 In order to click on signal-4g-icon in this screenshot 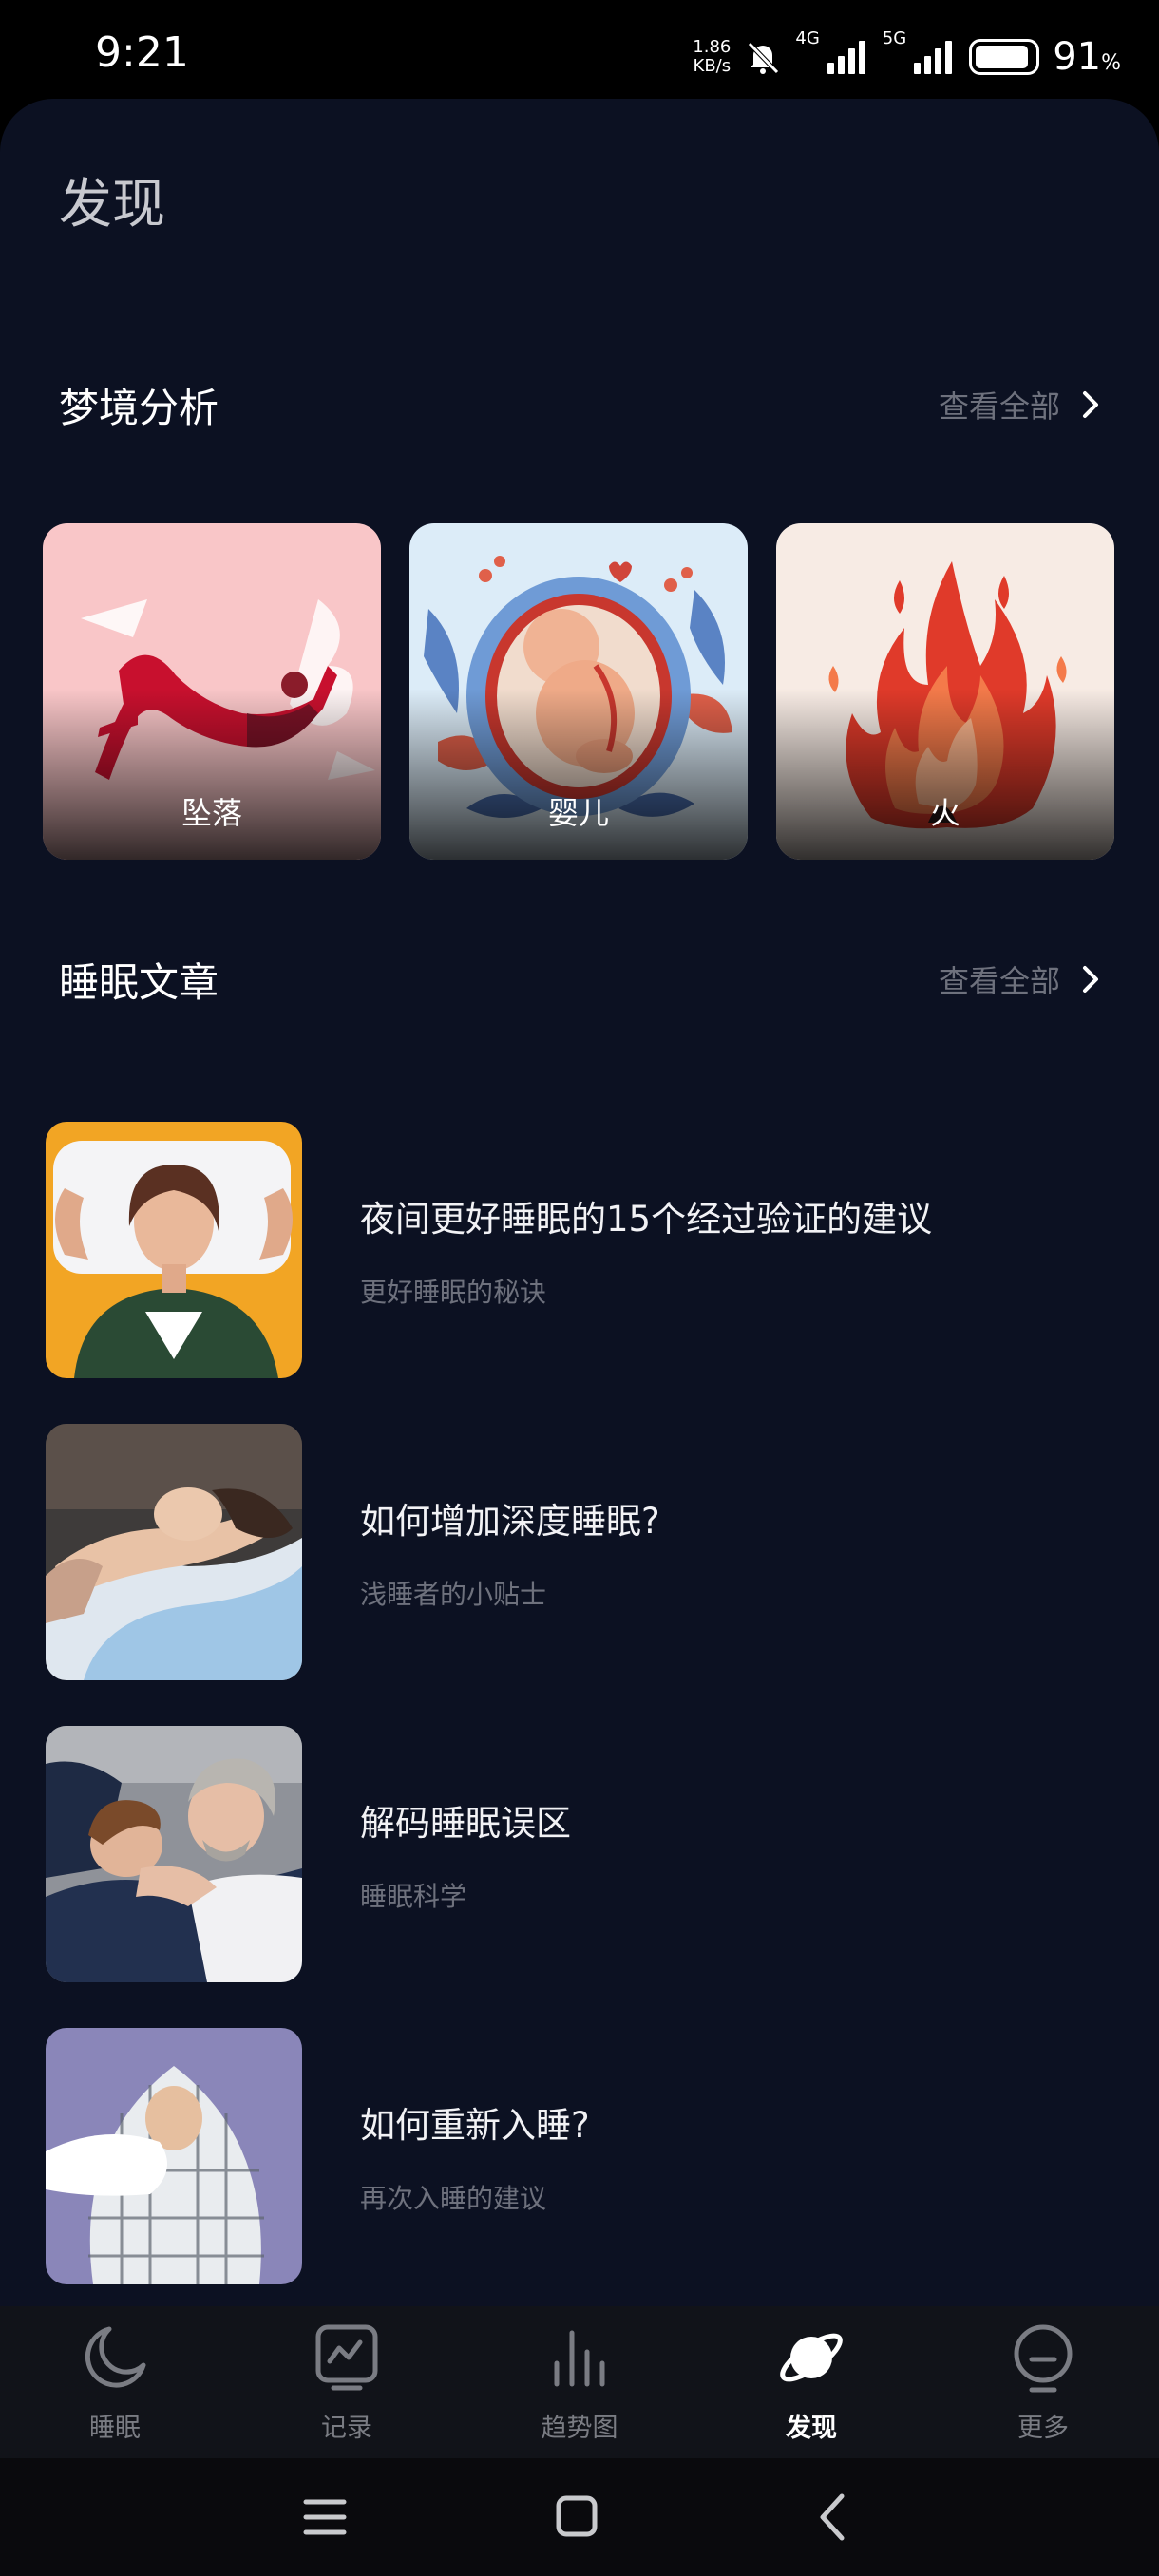, I will do `click(845, 57)`.